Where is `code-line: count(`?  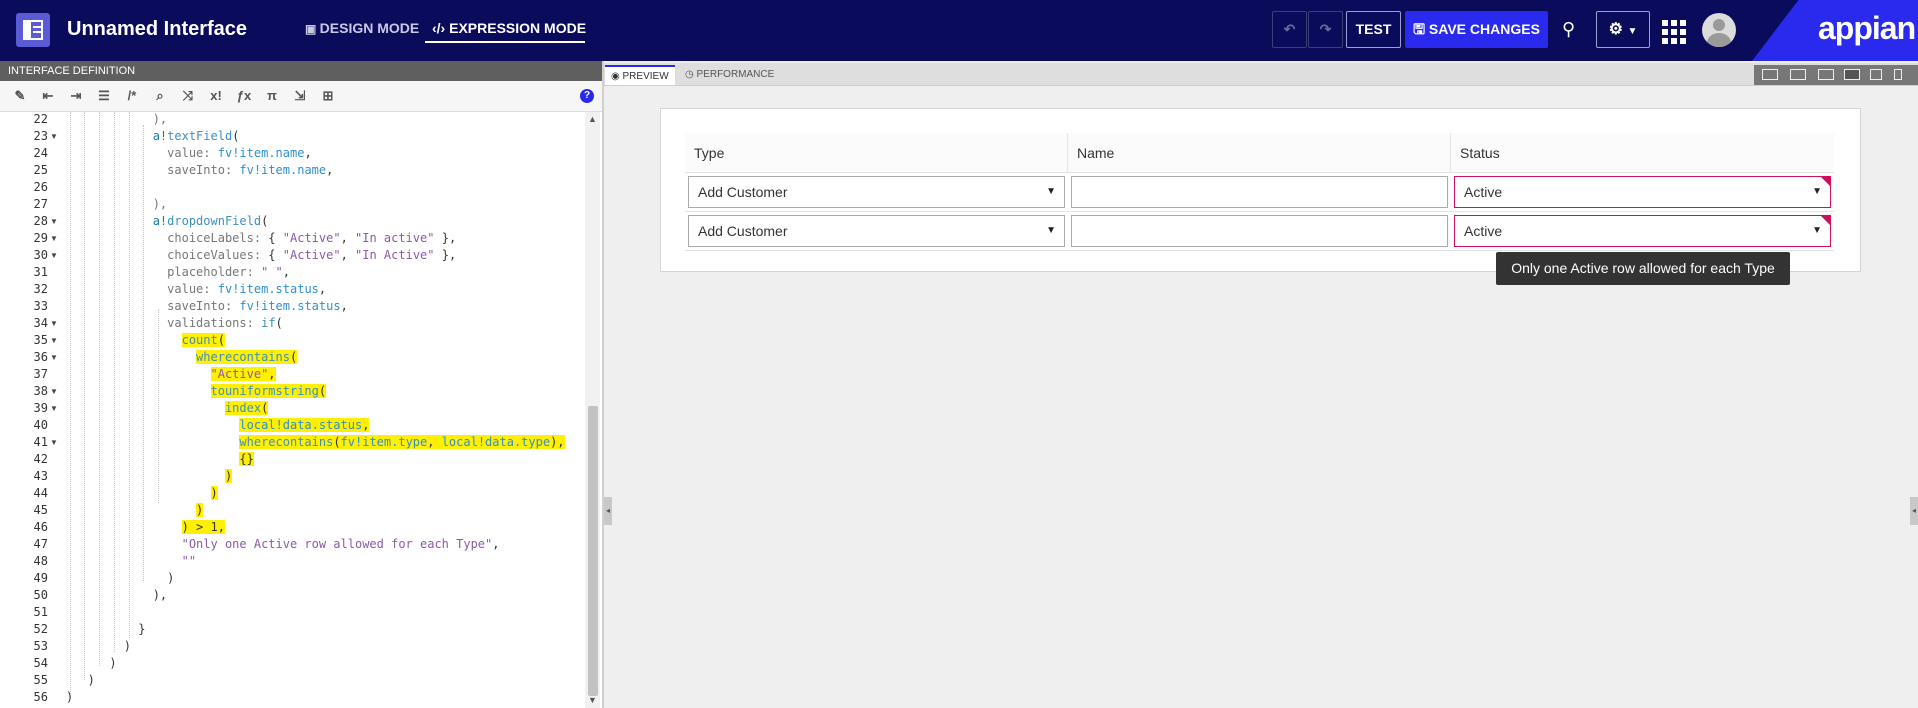
code-line: count( is located at coordinates (203, 340).